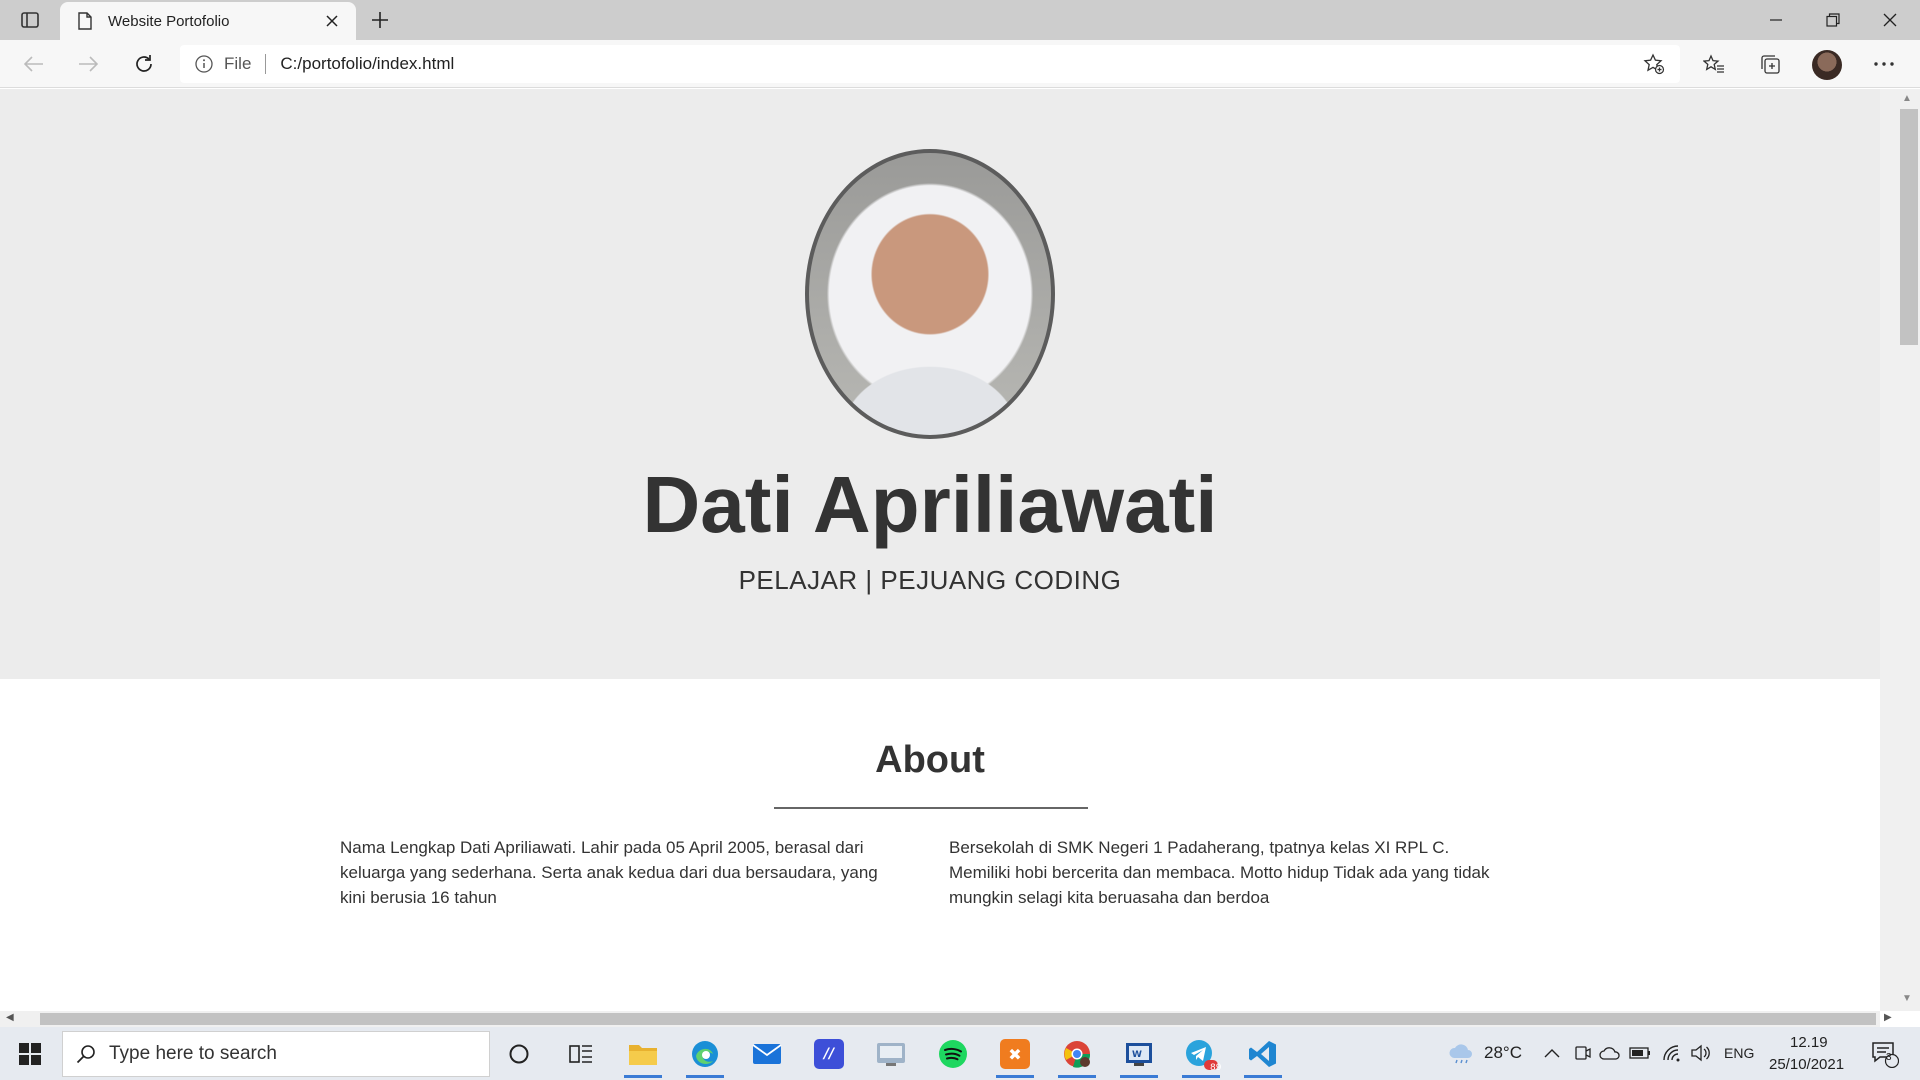 Image resolution: width=1920 pixels, height=1080 pixels. I want to click on tab-title: Website Portofolio, so click(169, 21).